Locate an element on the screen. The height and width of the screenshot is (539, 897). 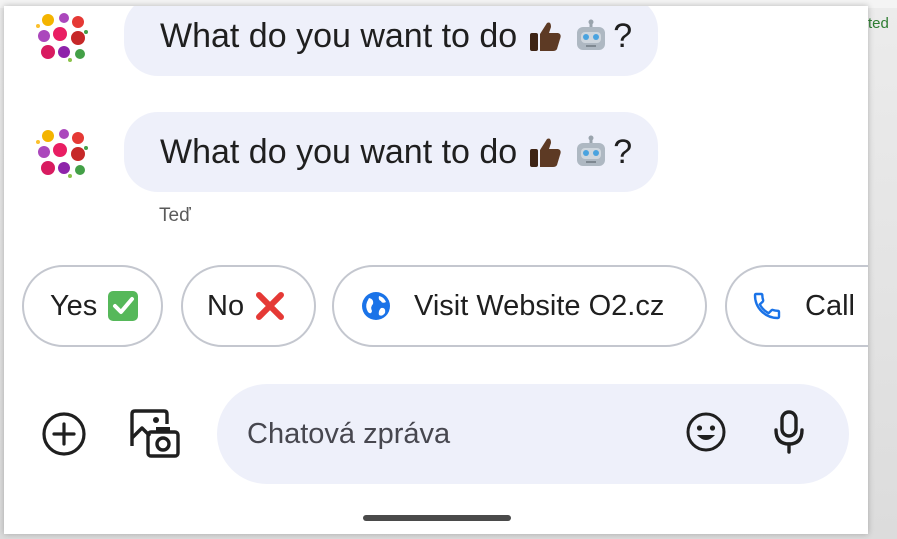
emoji-icon is located at coordinates (706, 434).